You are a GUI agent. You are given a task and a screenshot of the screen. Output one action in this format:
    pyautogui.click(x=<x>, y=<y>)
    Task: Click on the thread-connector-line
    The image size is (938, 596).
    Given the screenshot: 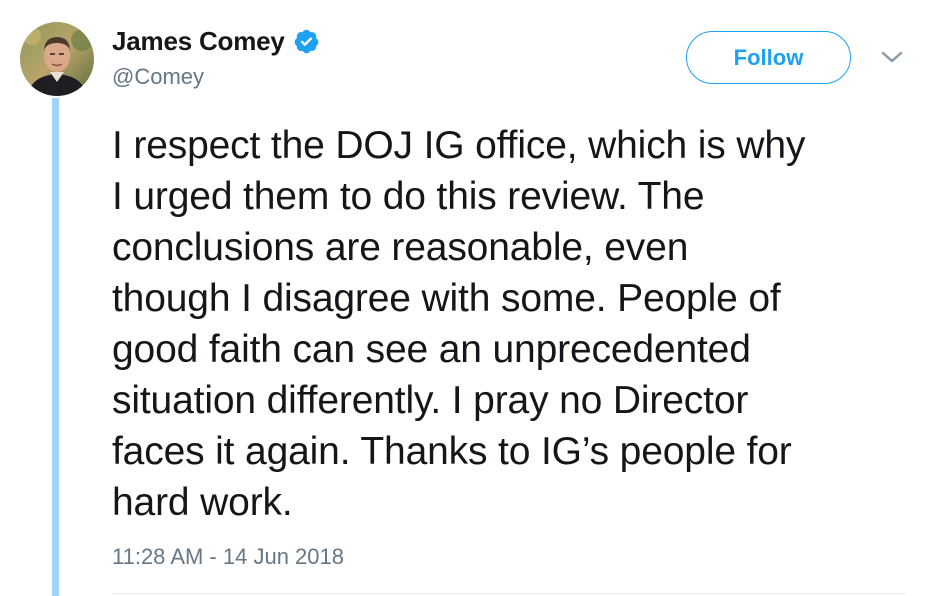 What is the action you would take?
    pyautogui.click(x=55, y=347)
    